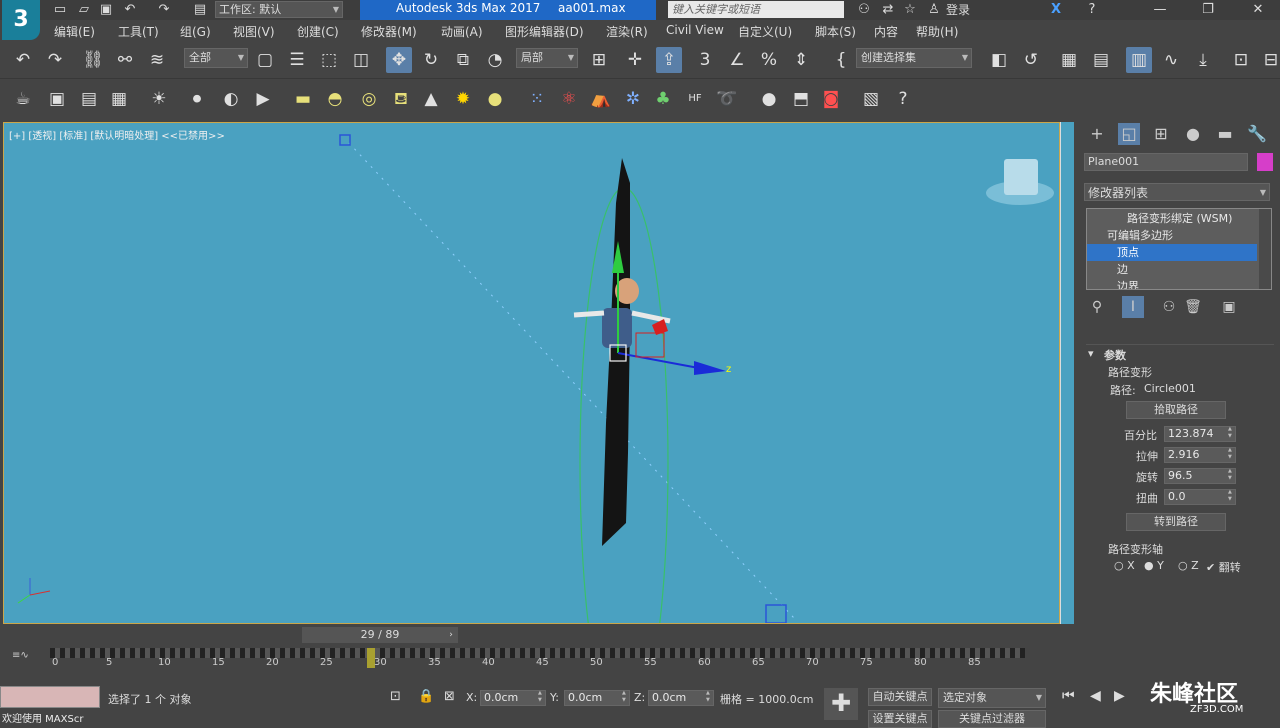 This screenshot has width=1280, height=728. Describe the element at coordinates (599, 60) in the screenshot. I see `pivot-center-icon: ⊞` at that location.